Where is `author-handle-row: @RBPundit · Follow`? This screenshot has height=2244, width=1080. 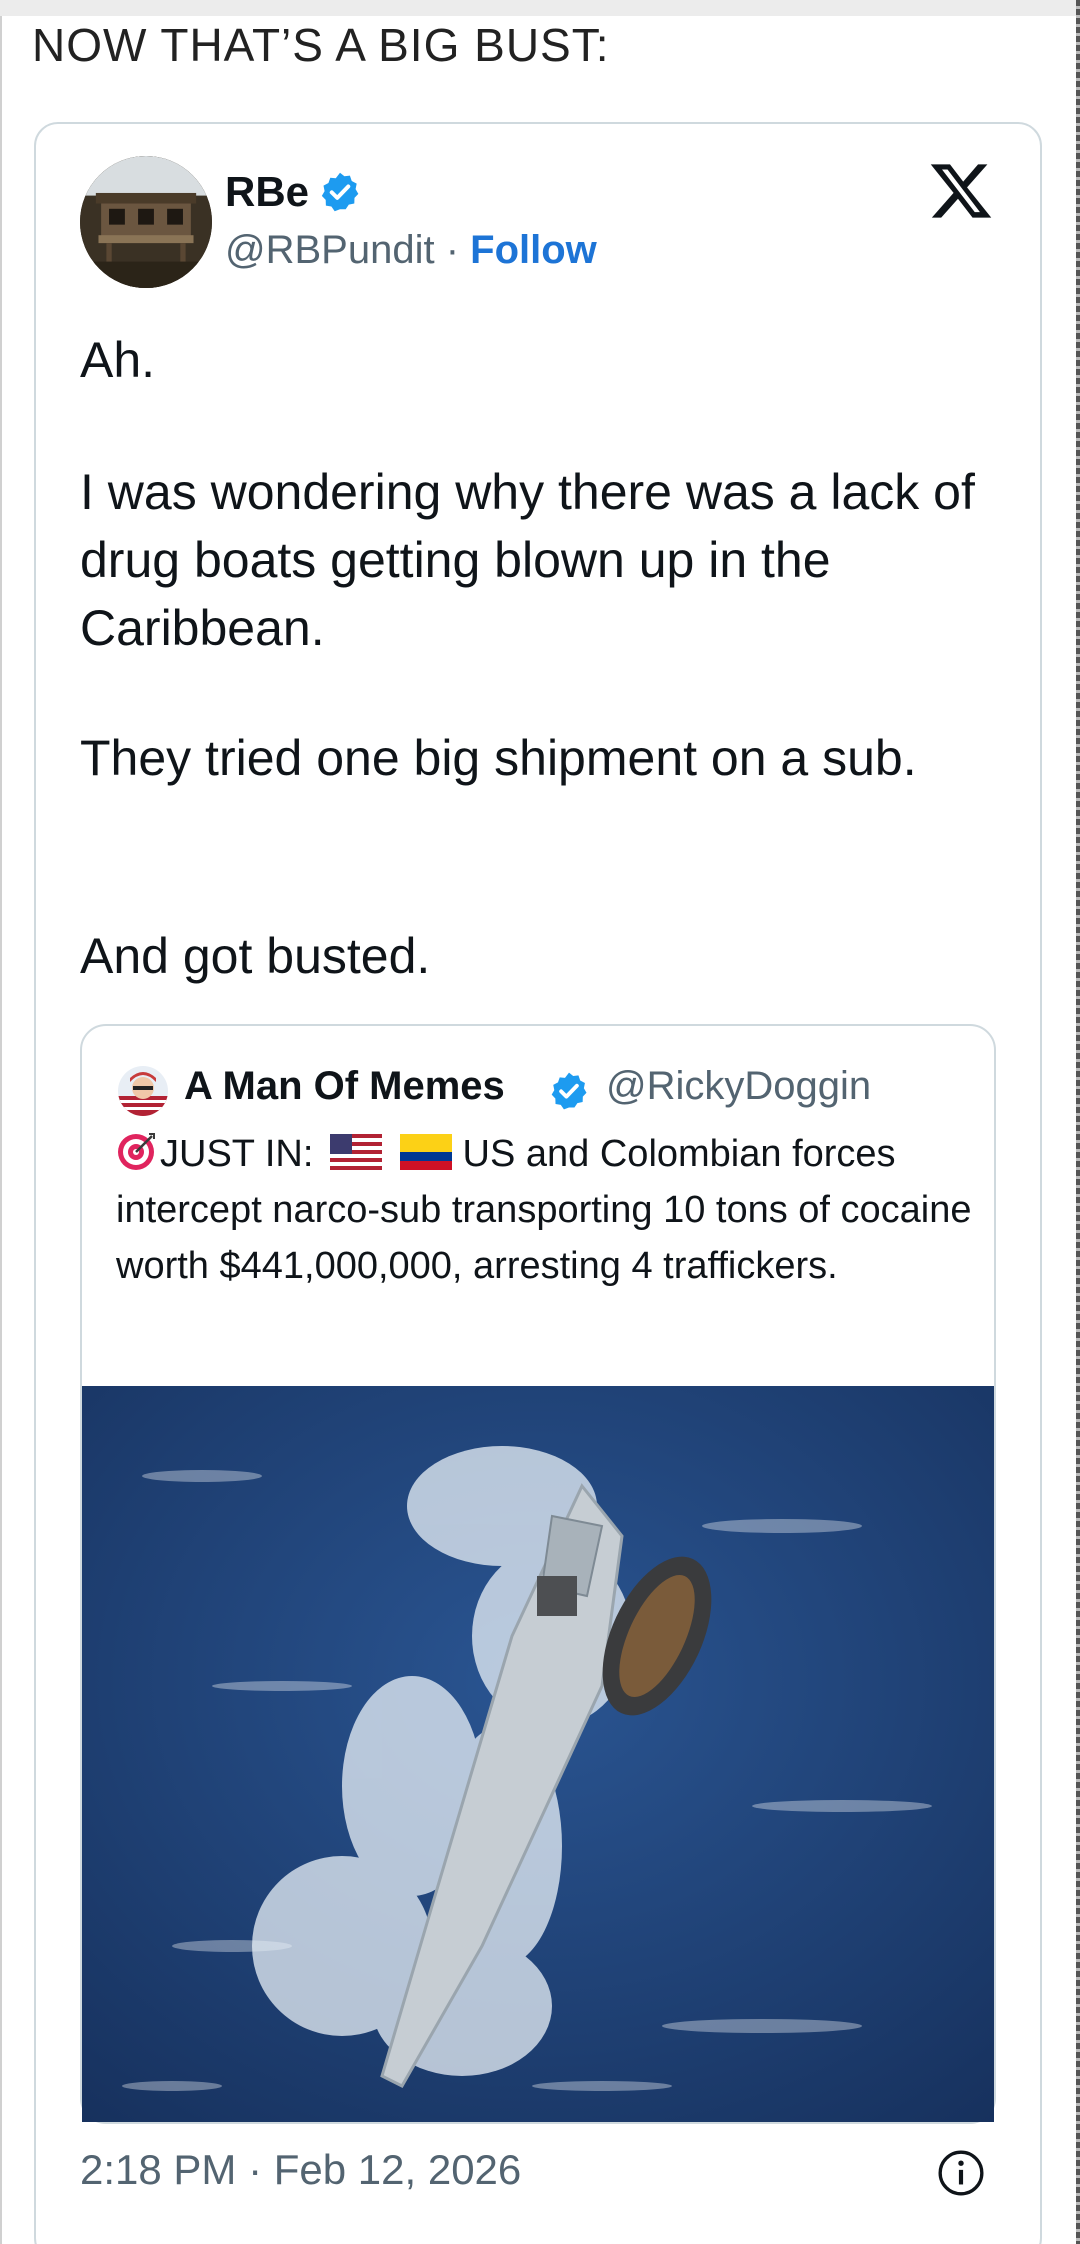
author-handle-row: @RBPundit · Follow is located at coordinates (411, 250).